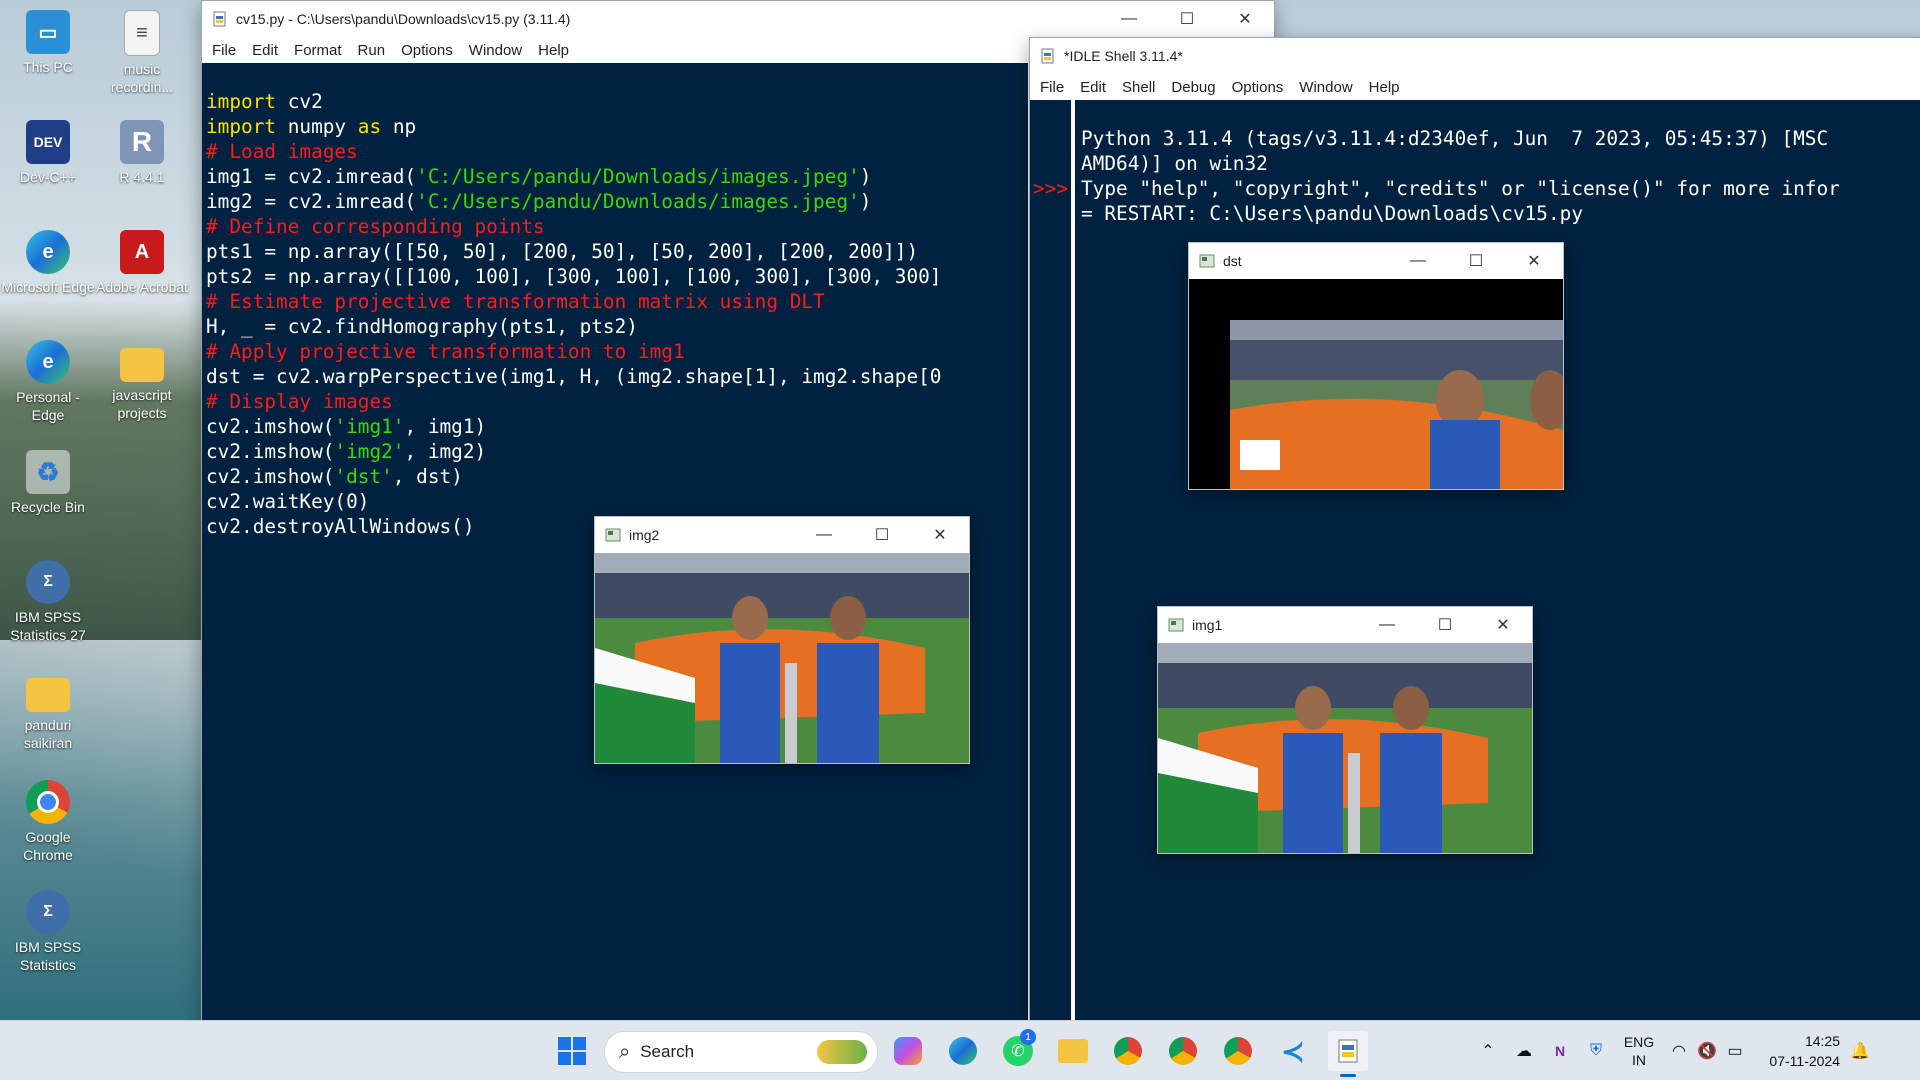 This screenshot has height=1080, width=1920. I want to click on speaker-muted-icon: 🔇, so click(1707, 1051).